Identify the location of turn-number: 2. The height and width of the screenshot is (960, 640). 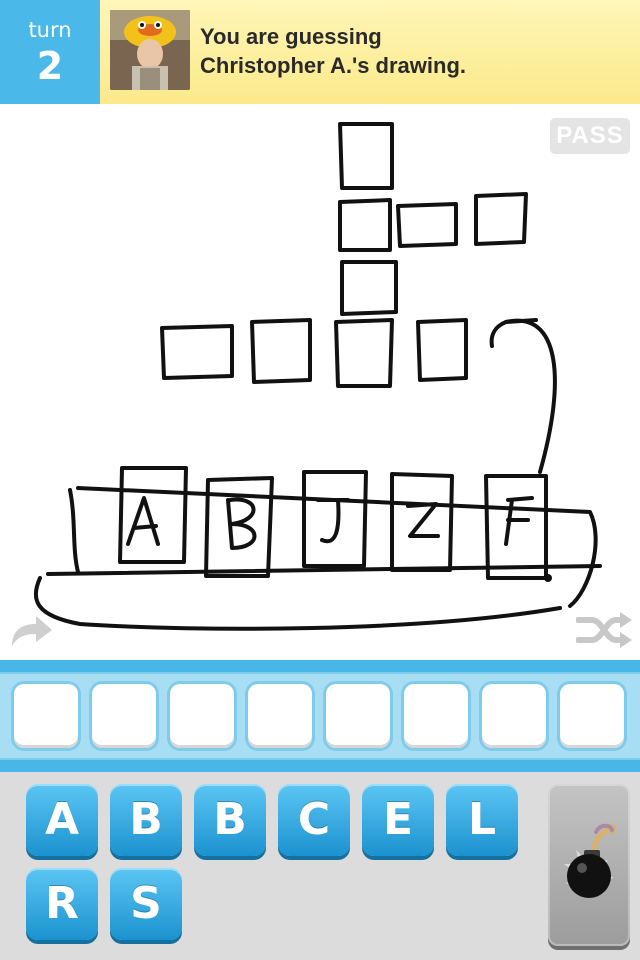
(50, 66).